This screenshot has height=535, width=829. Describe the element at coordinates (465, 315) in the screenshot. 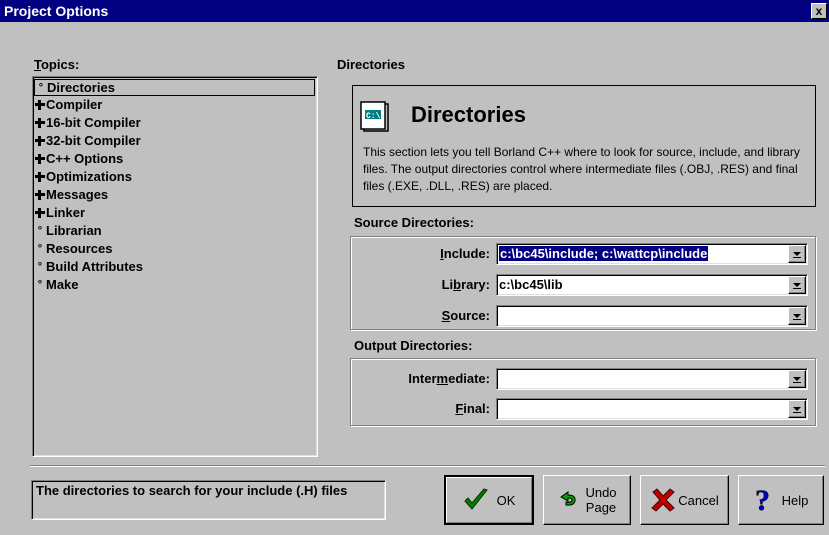

I see `source-label: Source:` at that location.